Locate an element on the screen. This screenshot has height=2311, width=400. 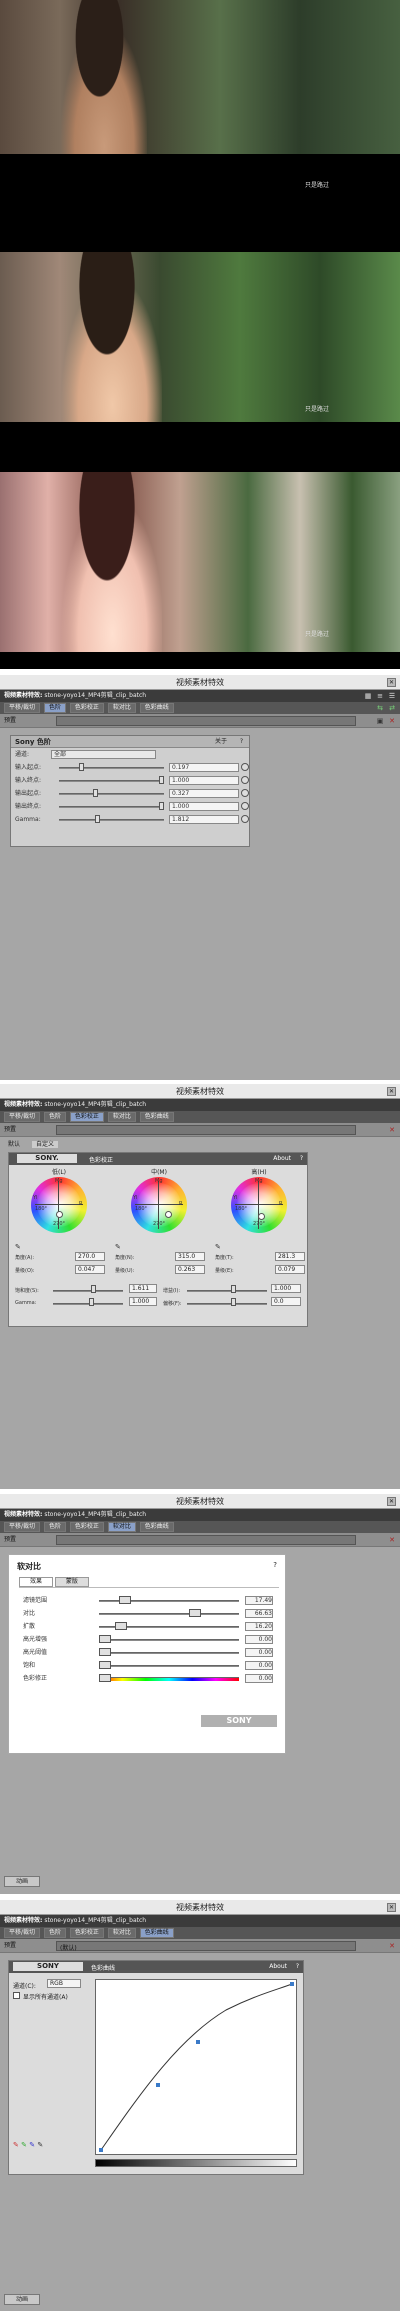
tab-custom: 自定义 is located at coordinates (44, 1144).